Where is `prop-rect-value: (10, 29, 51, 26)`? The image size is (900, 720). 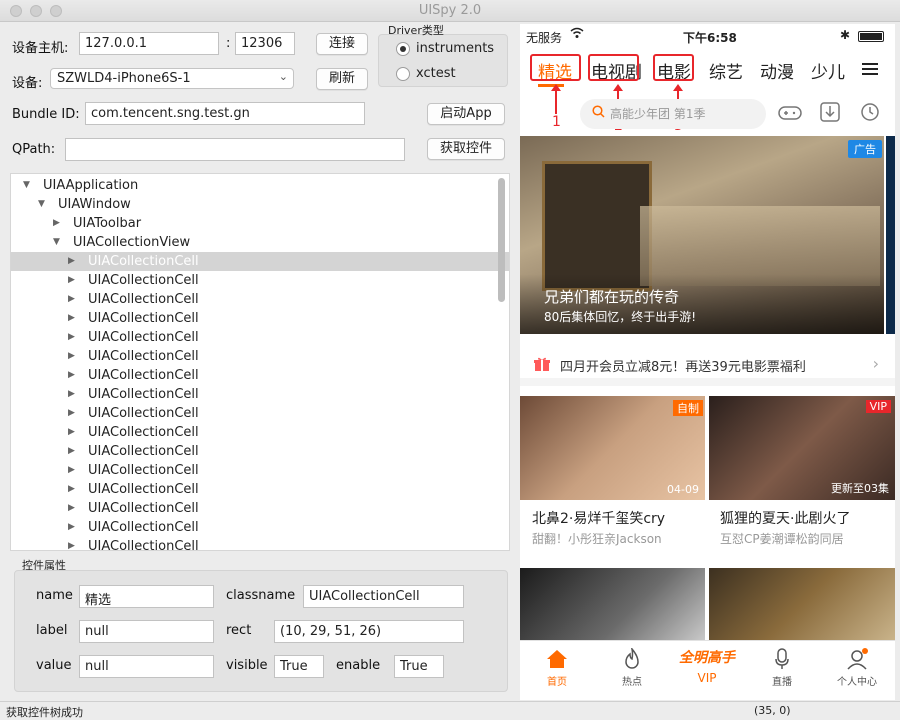 prop-rect-value: (10, 29, 51, 26) is located at coordinates (369, 631).